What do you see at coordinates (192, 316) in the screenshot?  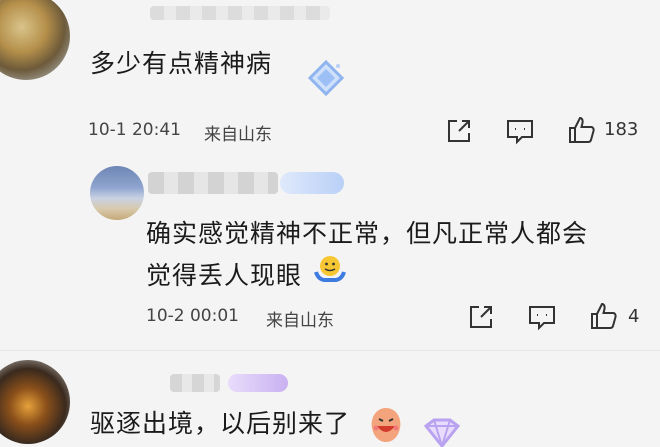 I see `timestamp: 10-2 00:01` at bounding box center [192, 316].